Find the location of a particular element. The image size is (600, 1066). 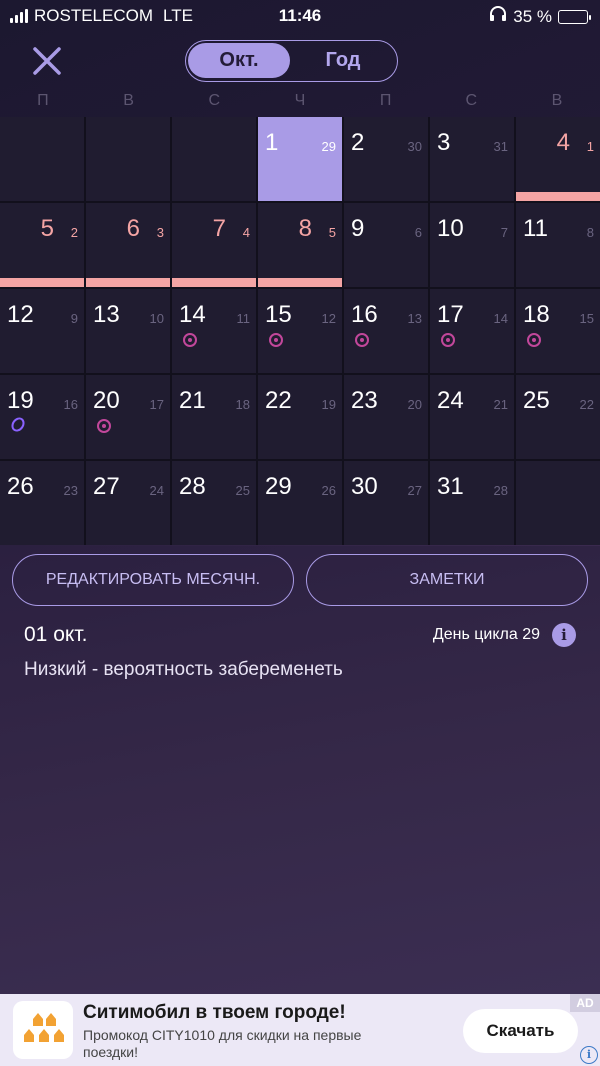

cycle-day-number: 26 is located at coordinates (328, 490).